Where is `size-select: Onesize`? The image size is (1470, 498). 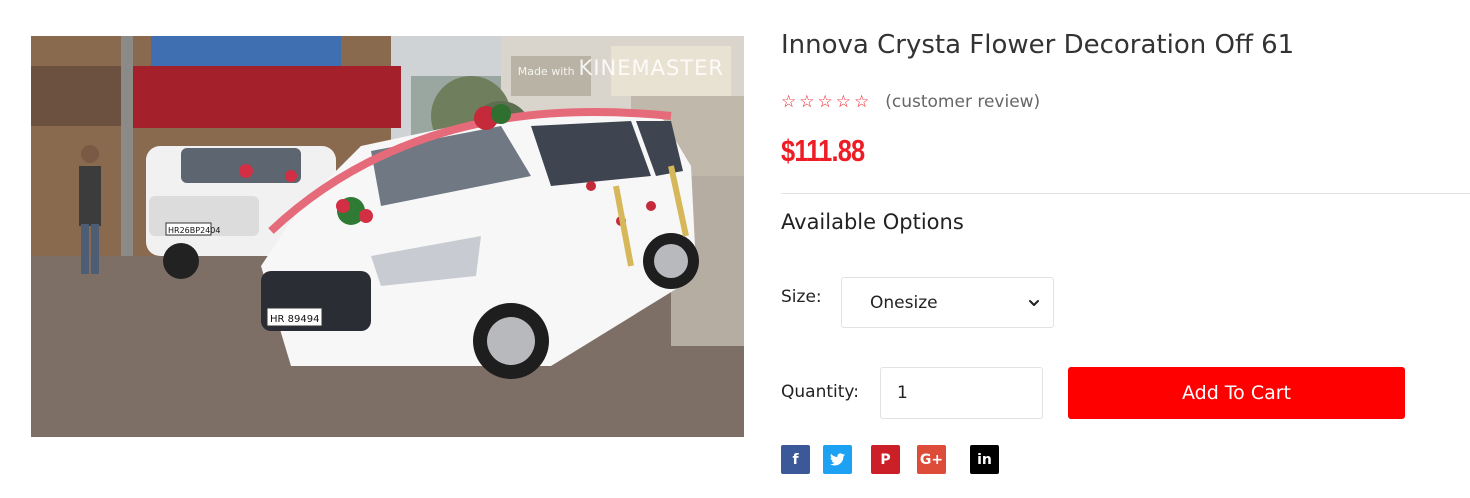
size-select: Onesize is located at coordinates (947, 302).